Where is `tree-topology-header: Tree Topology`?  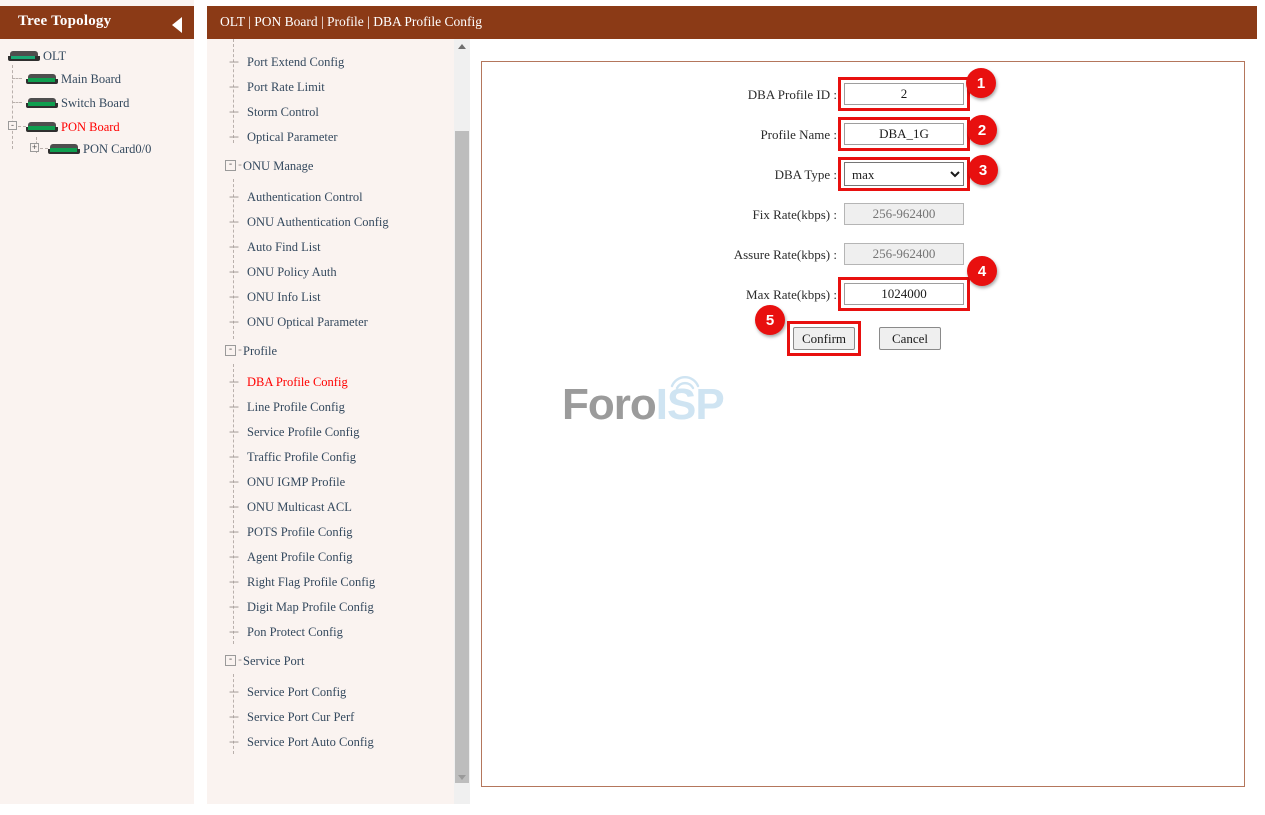
tree-topology-header: Tree Topology is located at coordinates (97, 22).